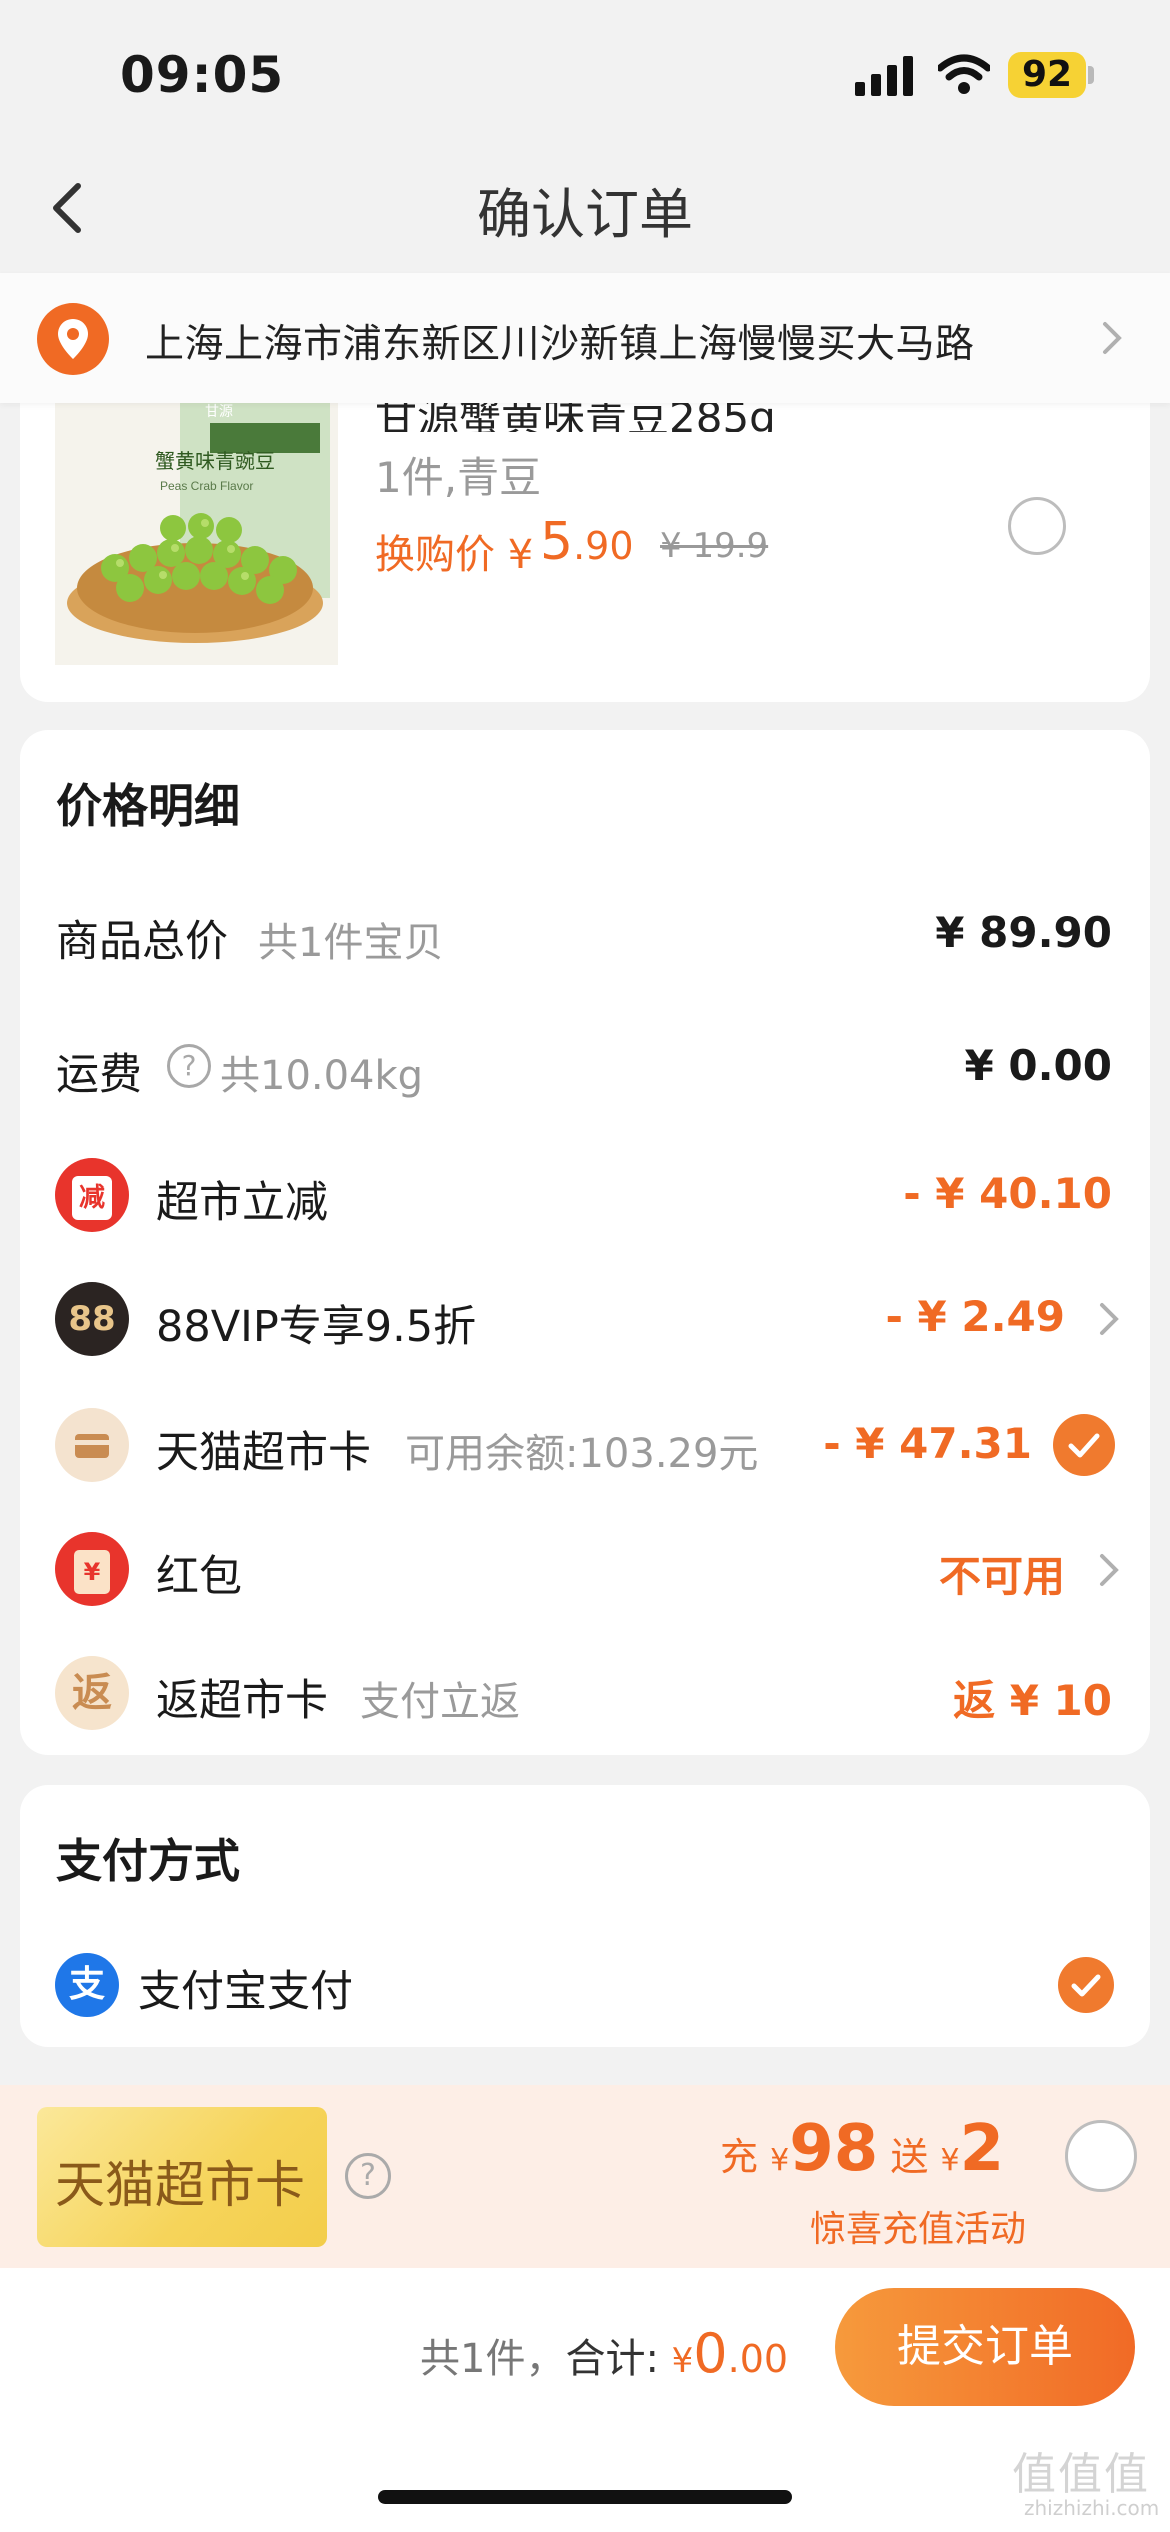  What do you see at coordinates (612, 2359) in the screenshot?
I see `total-label: 合计:` at bounding box center [612, 2359].